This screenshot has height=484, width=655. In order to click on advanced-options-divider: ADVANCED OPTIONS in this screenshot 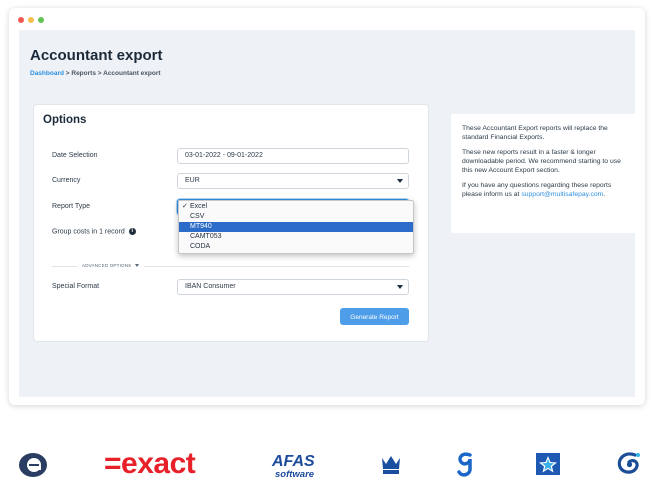, I will do `click(230, 266)`.